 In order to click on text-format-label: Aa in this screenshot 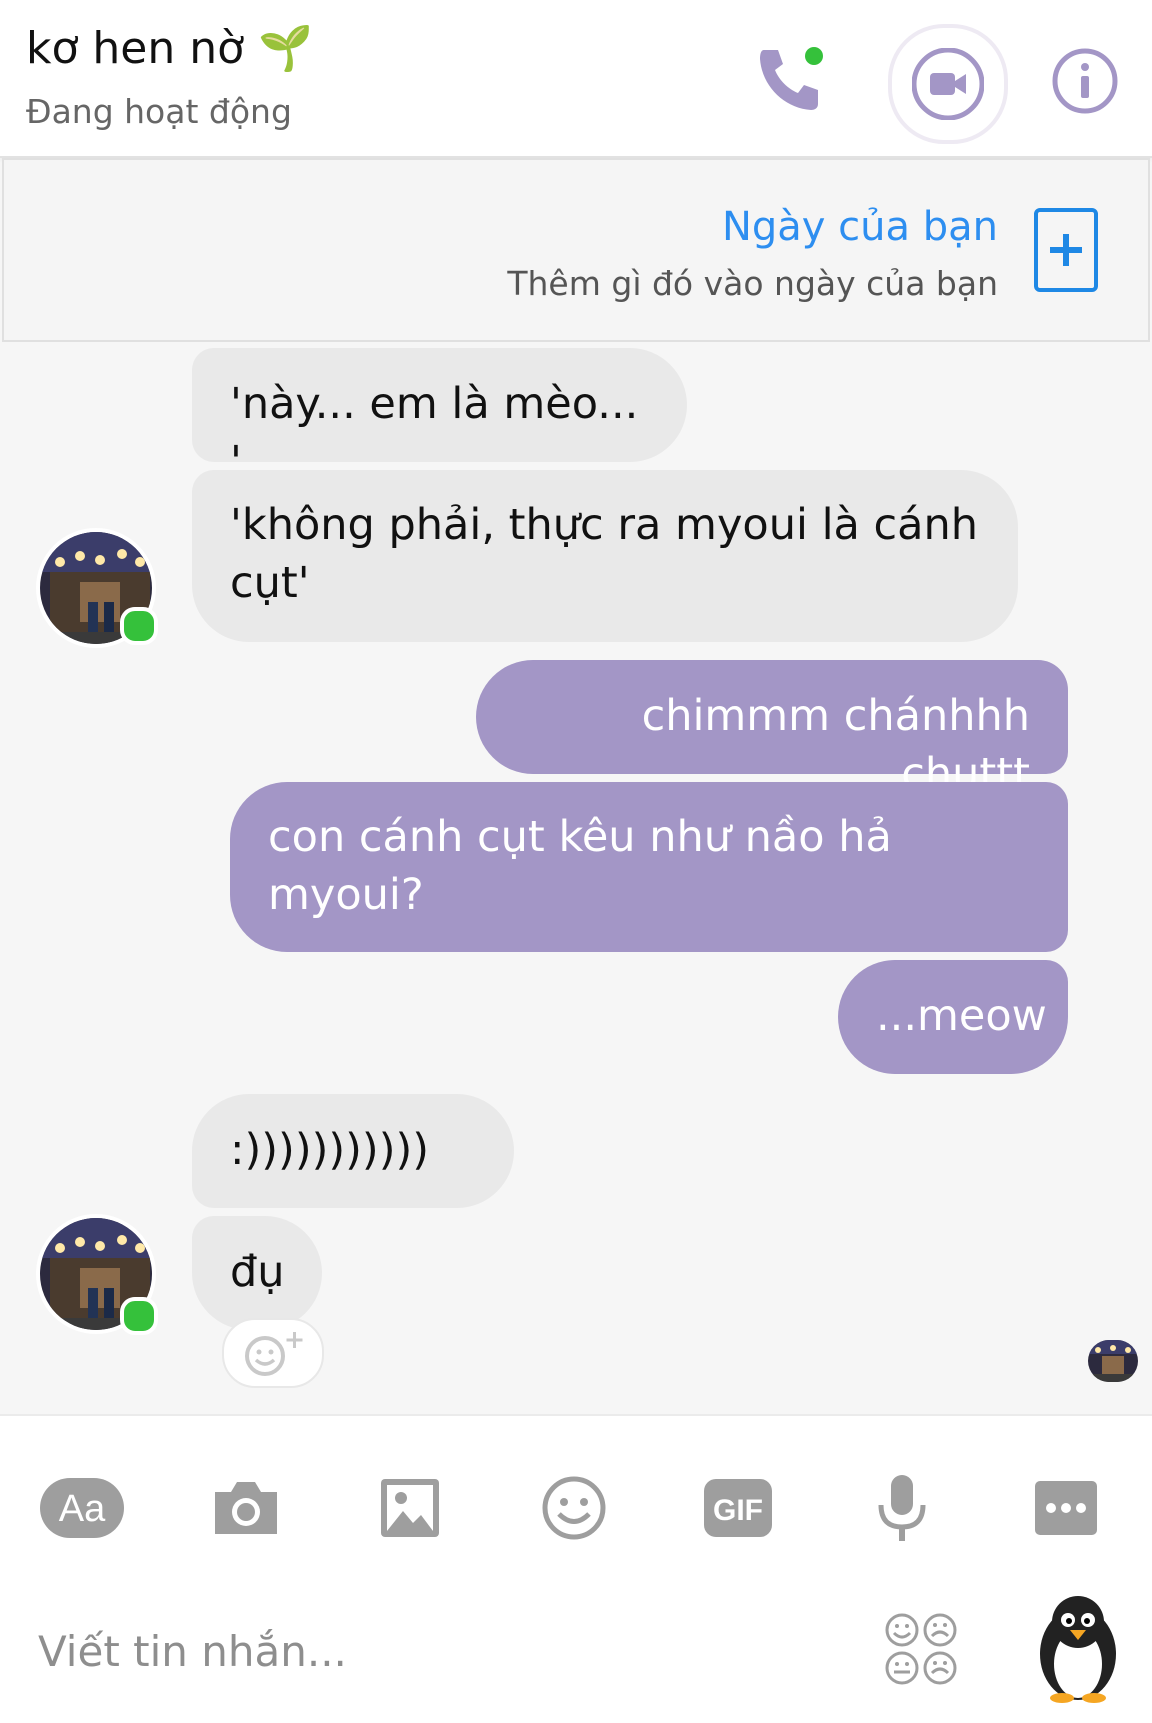, I will do `click(82, 1509)`.